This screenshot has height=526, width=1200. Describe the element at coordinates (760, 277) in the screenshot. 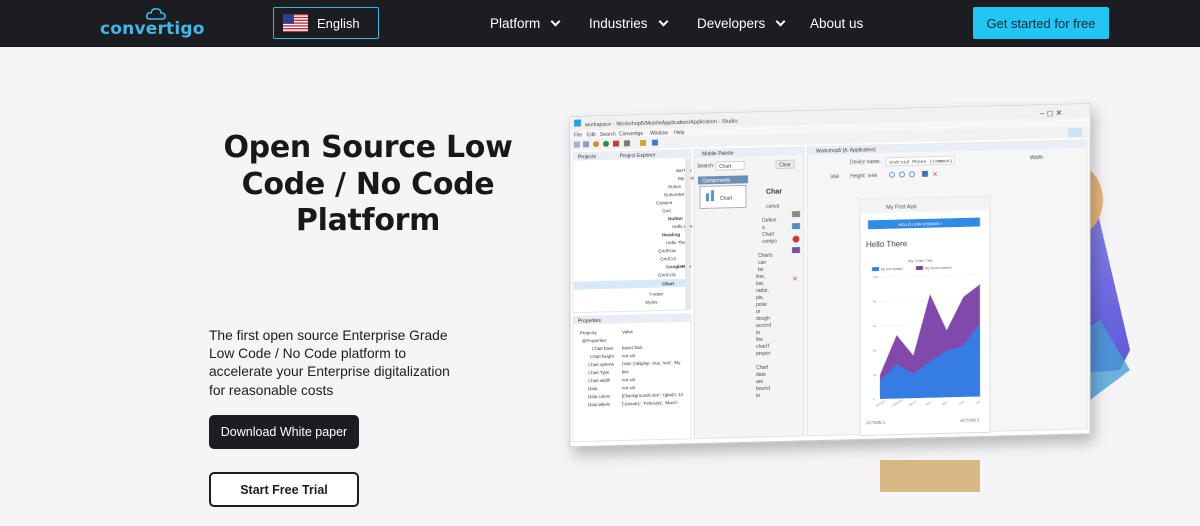

I see `doc-line: line,` at that location.